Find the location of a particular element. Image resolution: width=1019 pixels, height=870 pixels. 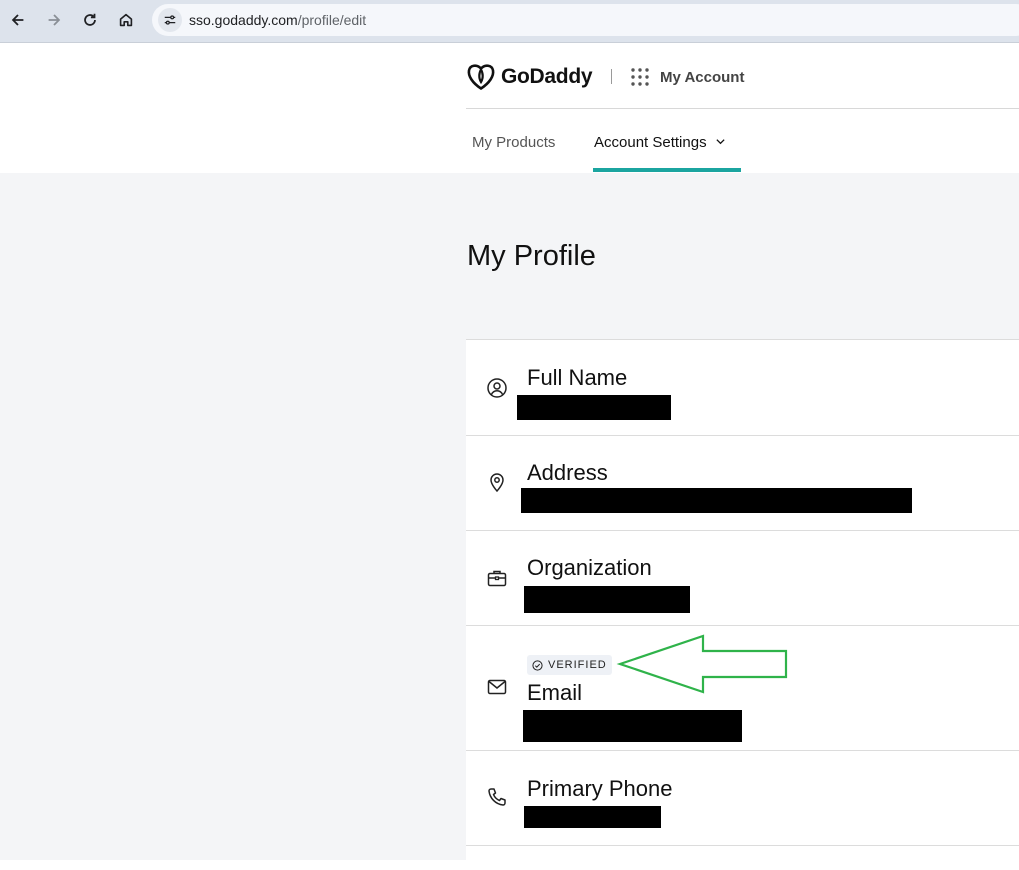

home-button is located at coordinates (126, 20).